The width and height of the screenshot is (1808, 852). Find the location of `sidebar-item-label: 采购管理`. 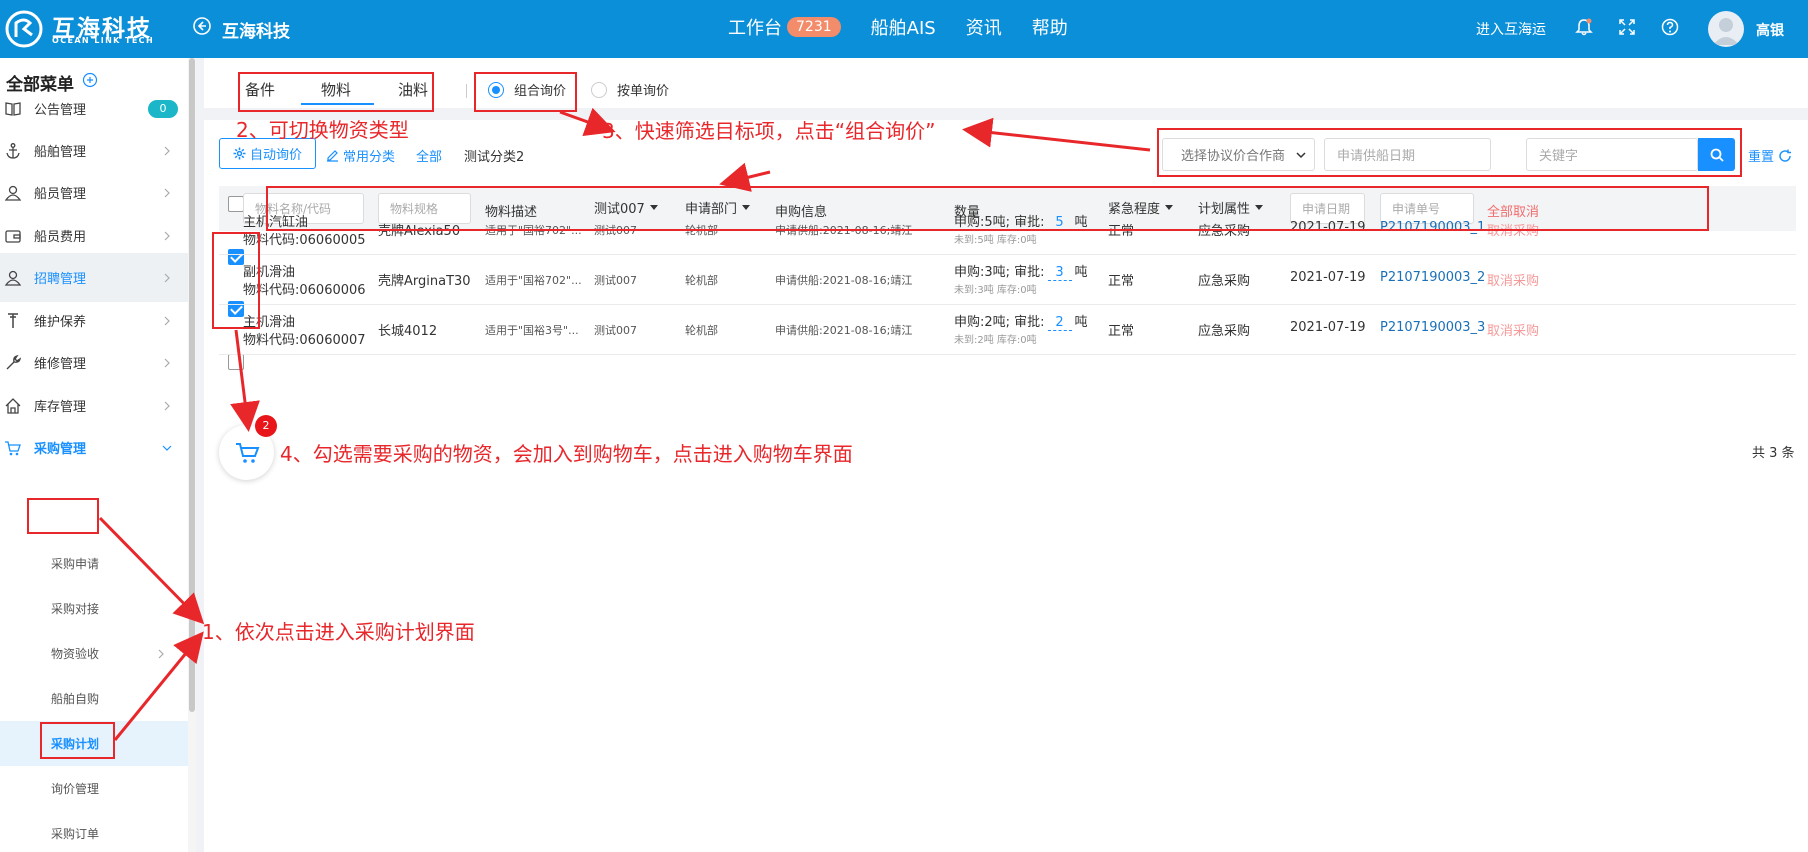

sidebar-item-label: 采购管理 is located at coordinates (60, 449).